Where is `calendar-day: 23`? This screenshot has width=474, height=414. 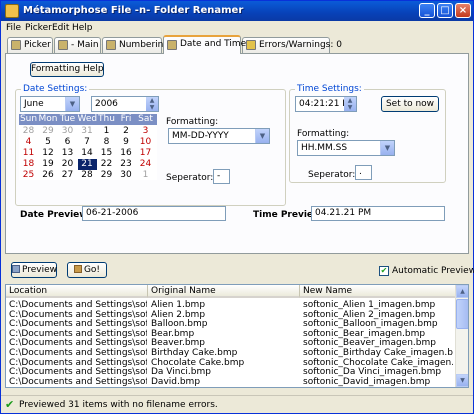
calendar-day: 23 is located at coordinates (126, 164).